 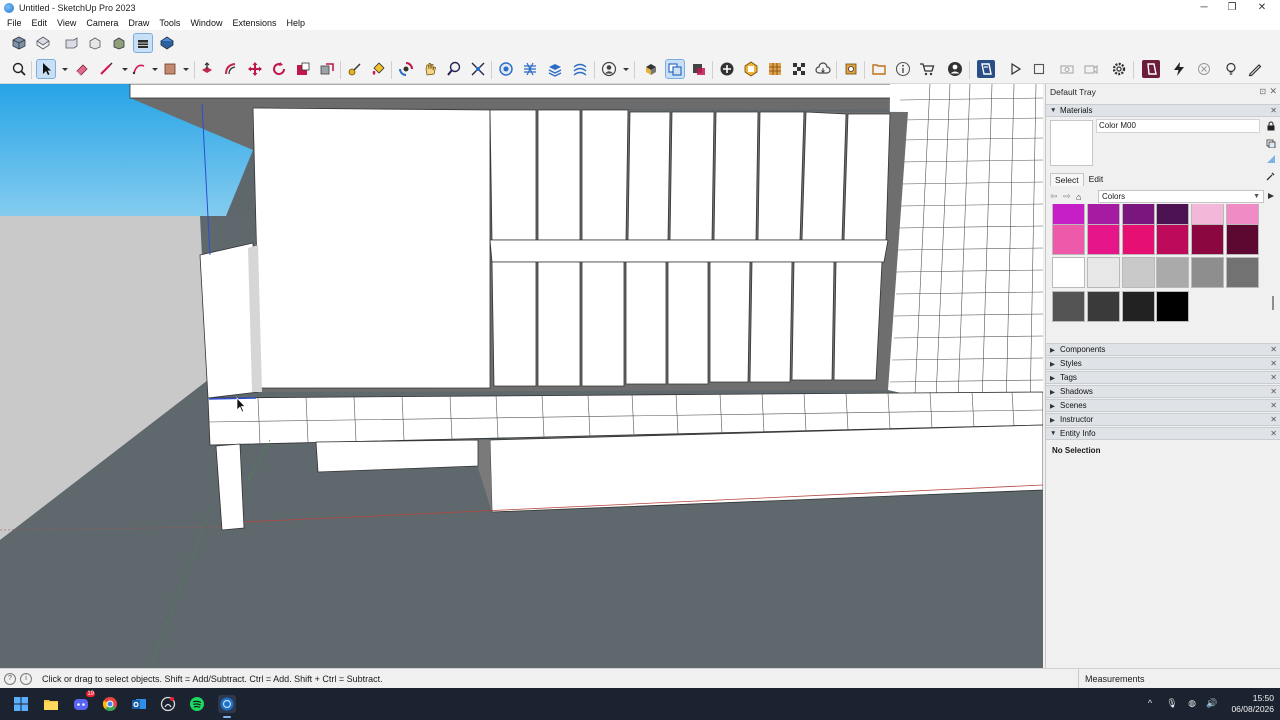 I want to click on panel-scenes: ▶ Scenes ✕, so click(x=1163, y=405).